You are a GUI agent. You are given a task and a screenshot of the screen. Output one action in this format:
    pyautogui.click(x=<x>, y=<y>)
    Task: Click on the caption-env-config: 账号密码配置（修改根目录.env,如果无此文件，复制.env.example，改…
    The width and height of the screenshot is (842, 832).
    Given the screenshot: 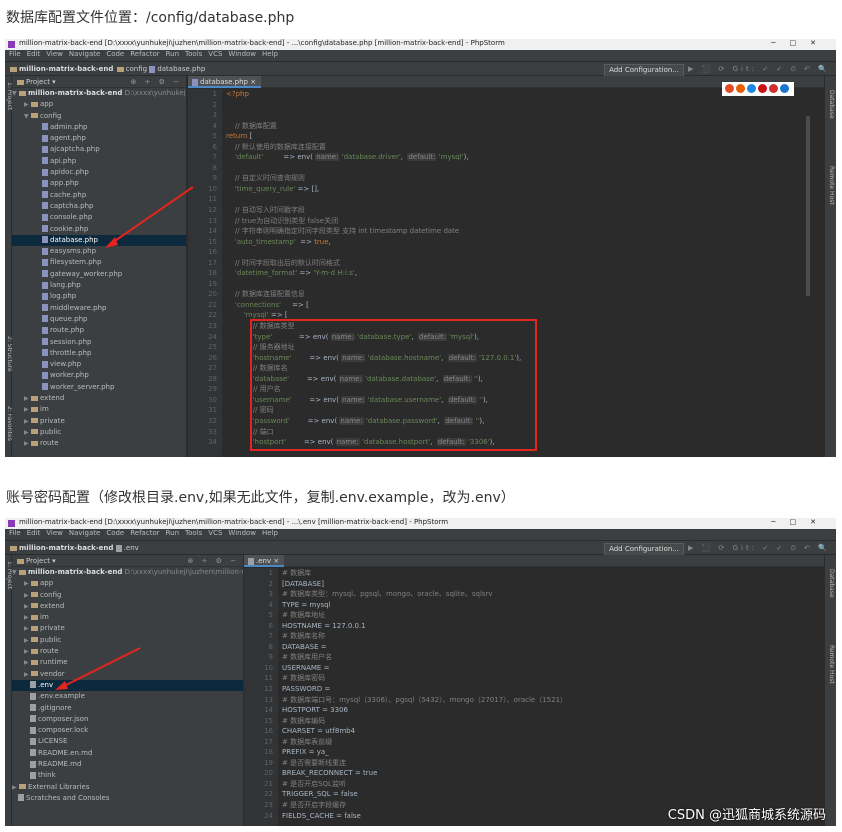 What is the action you would take?
    pyautogui.click(x=260, y=498)
    